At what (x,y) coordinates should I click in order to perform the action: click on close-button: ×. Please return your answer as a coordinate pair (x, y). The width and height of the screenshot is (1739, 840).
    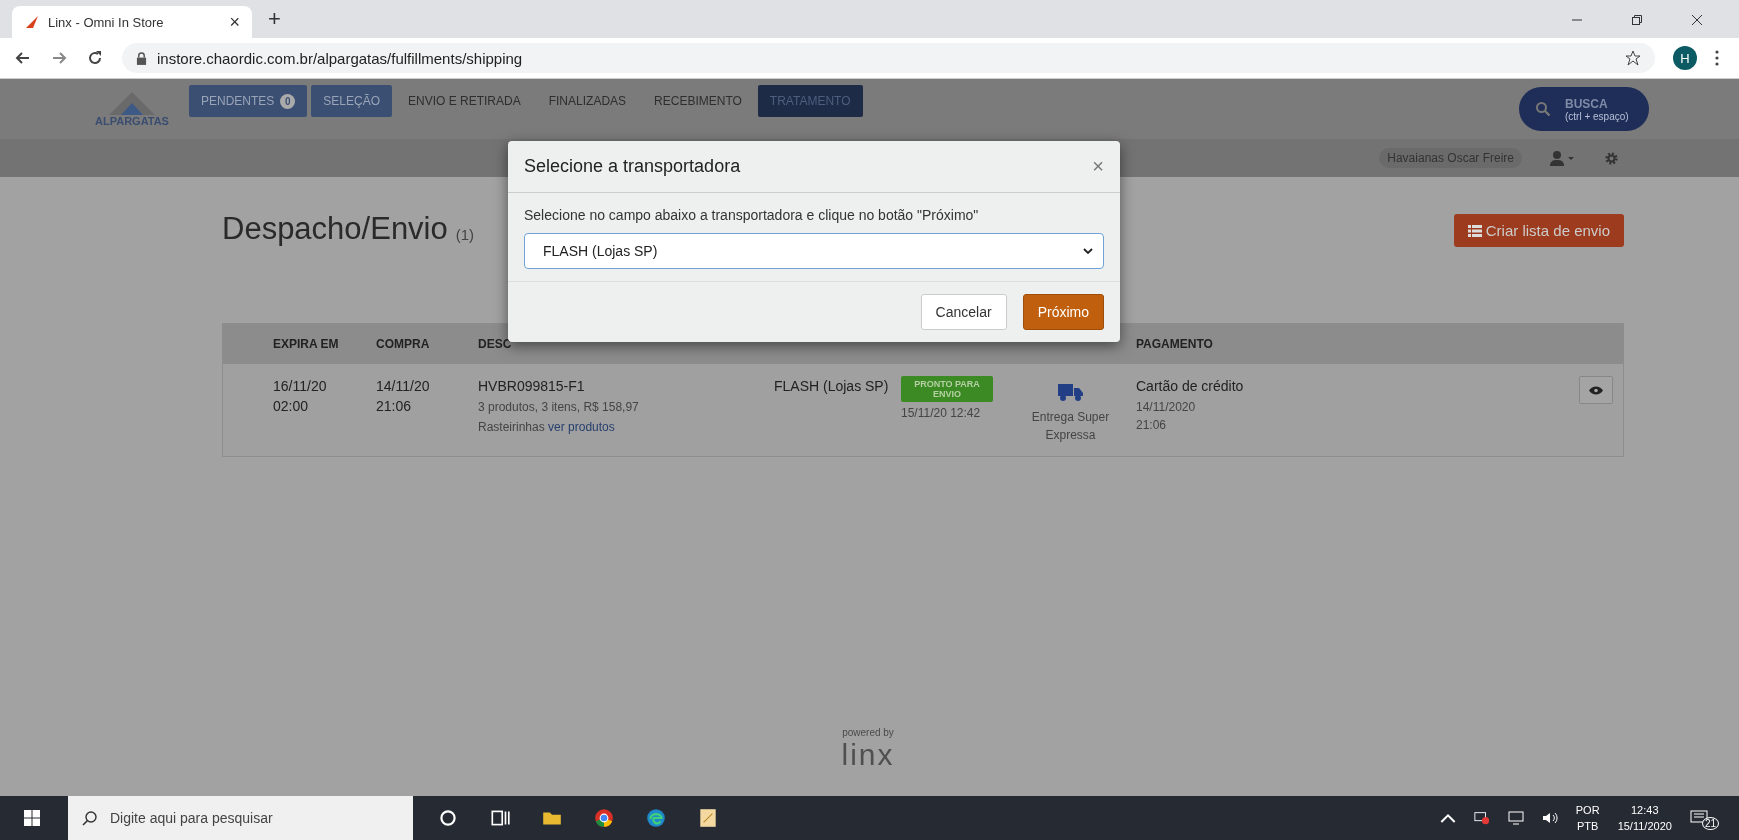
    Looking at the image, I should click on (1098, 166).